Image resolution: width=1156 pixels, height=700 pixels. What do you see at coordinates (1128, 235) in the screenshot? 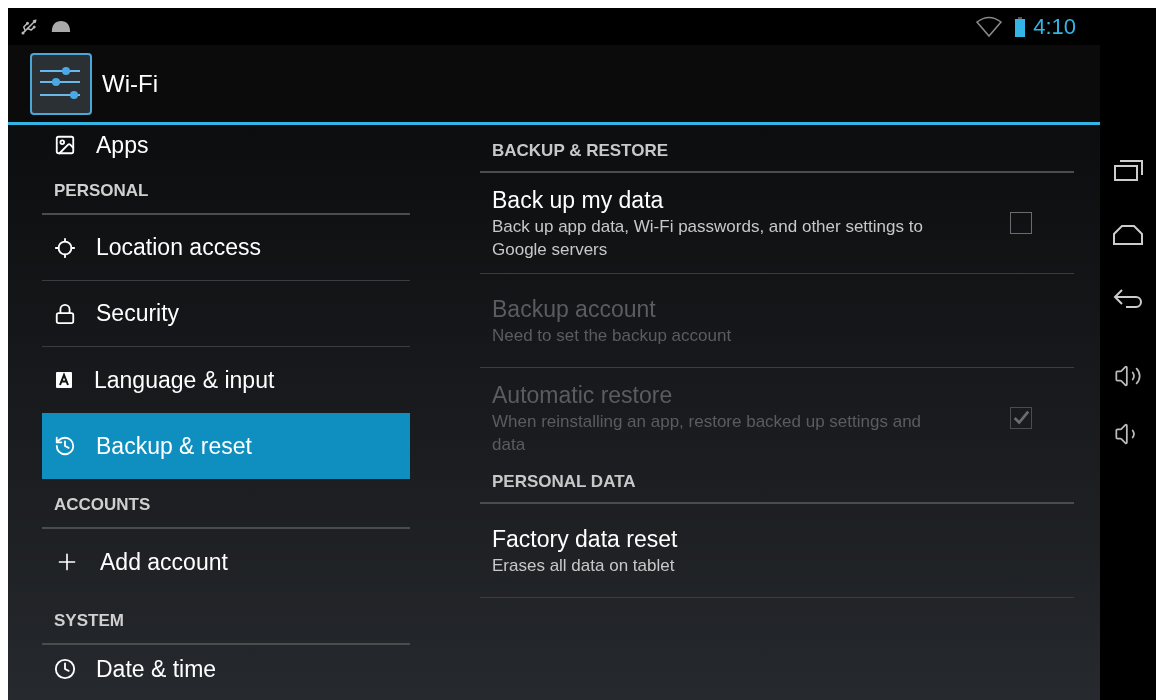
I see `home-icon` at bounding box center [1128, 235].